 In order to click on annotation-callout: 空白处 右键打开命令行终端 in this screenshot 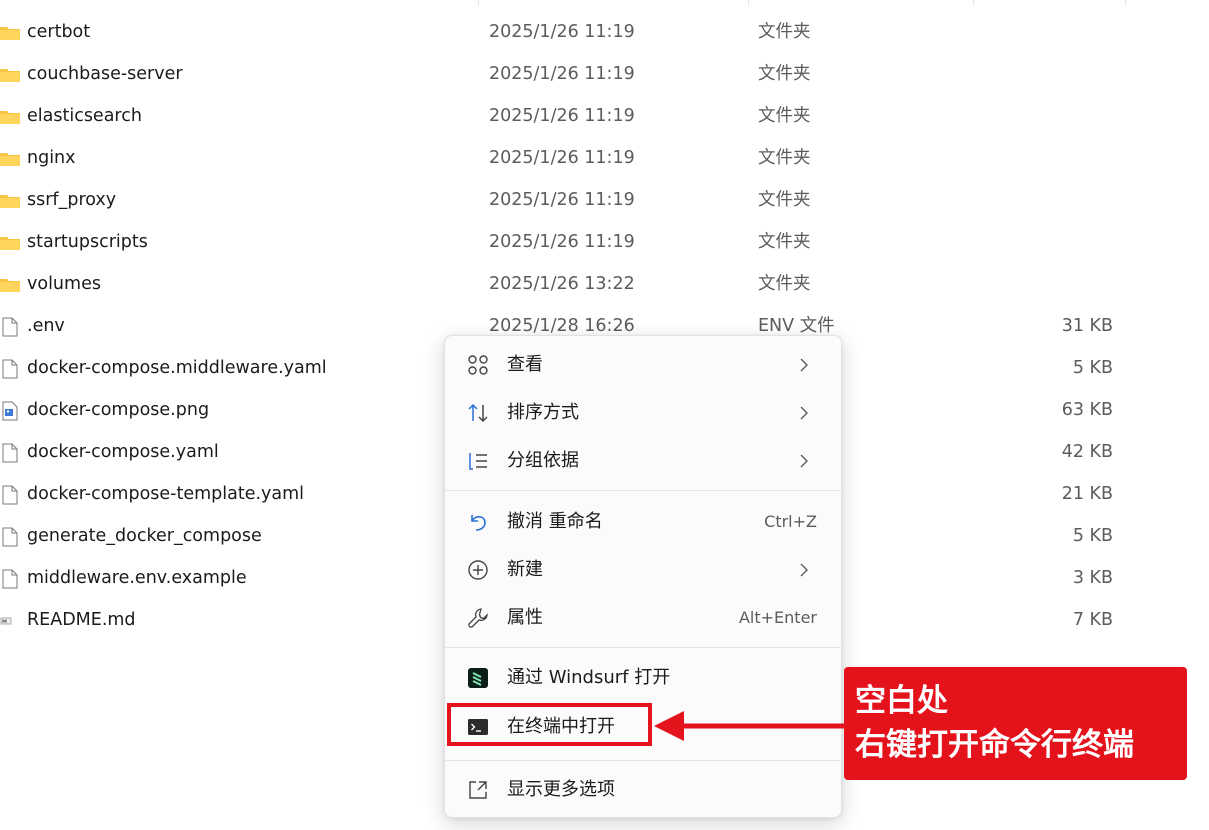, I will do `click(1015, 723)`.